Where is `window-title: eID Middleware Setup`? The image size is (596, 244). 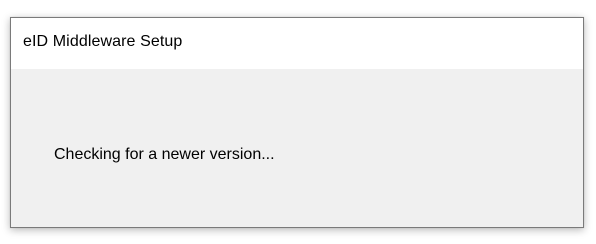
window-title: eID Middleware Setup is located at coordinates (103, 41).